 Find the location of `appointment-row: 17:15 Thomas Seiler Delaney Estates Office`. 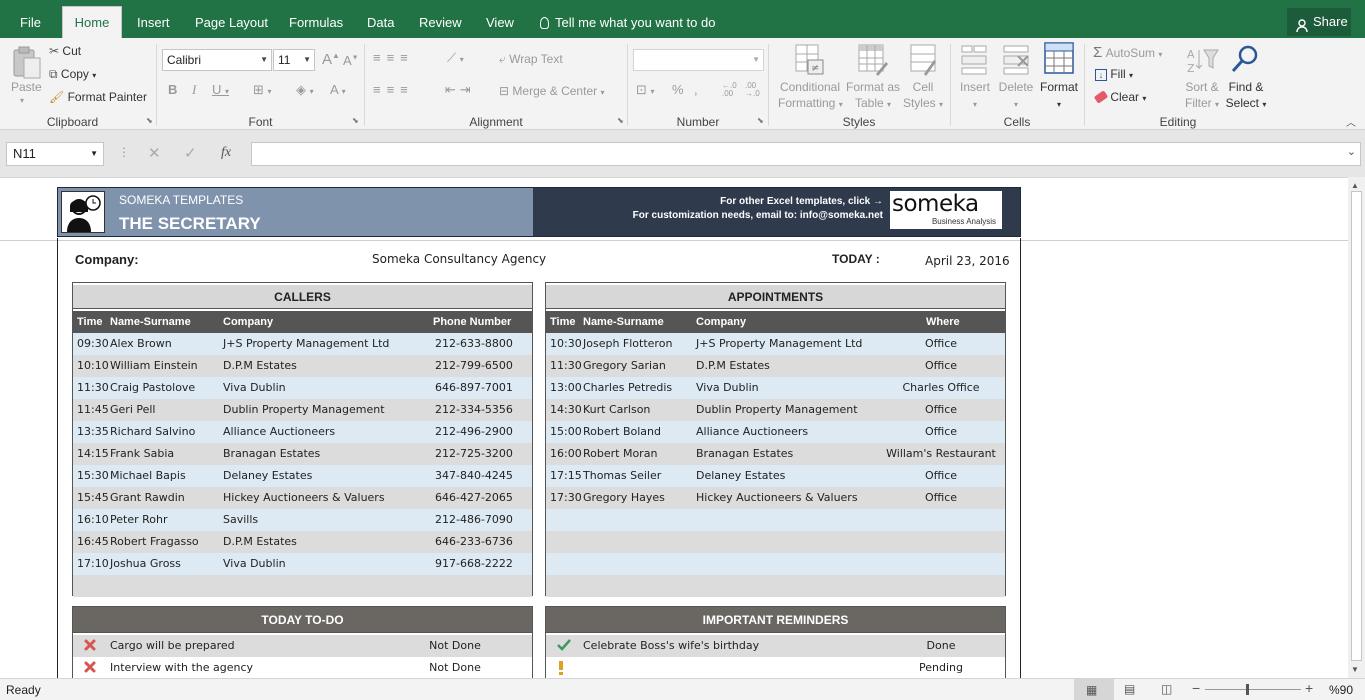

appointment-row: 17:15 Thomas Seiler Delaney Estates Office is located at coordinates (775, 476).